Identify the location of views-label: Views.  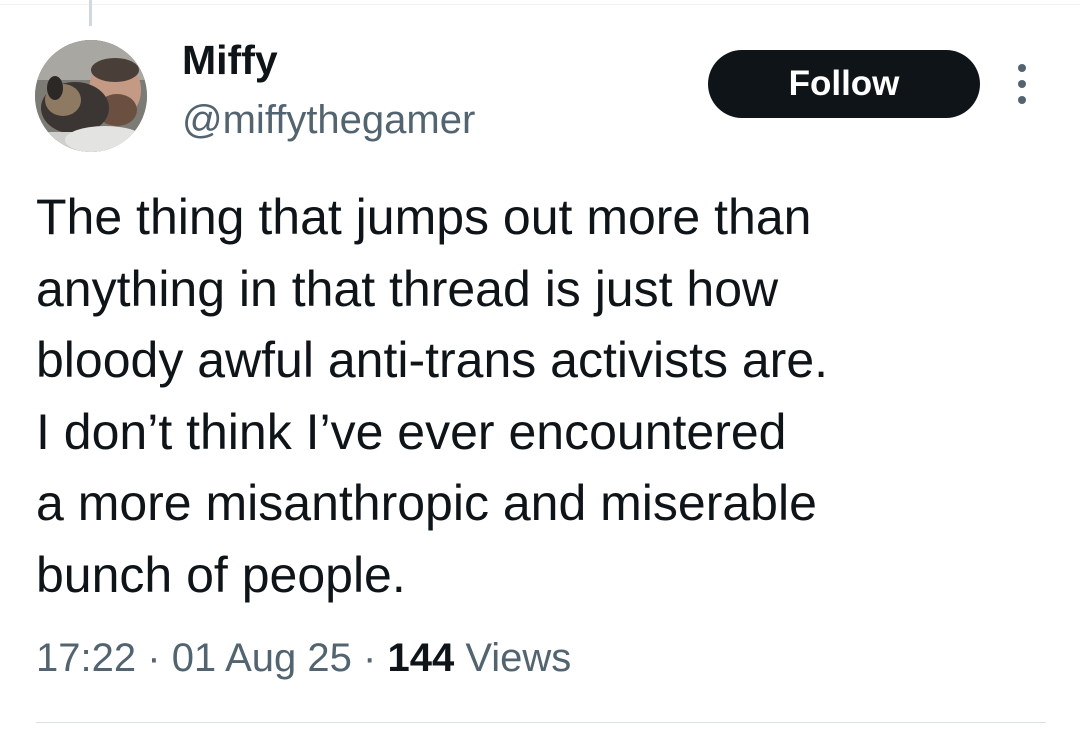
(518, 658).